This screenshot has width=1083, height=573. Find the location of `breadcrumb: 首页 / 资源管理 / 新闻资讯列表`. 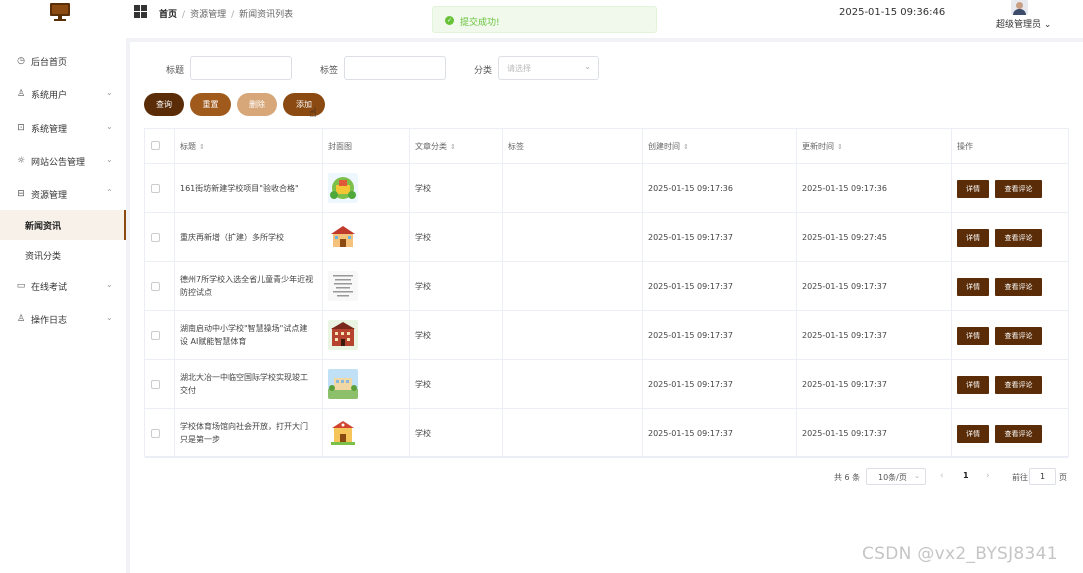

breadcrumb: 首页 / 资源管理 / 新闻资讯列表 is located at coordinates (226, 15).